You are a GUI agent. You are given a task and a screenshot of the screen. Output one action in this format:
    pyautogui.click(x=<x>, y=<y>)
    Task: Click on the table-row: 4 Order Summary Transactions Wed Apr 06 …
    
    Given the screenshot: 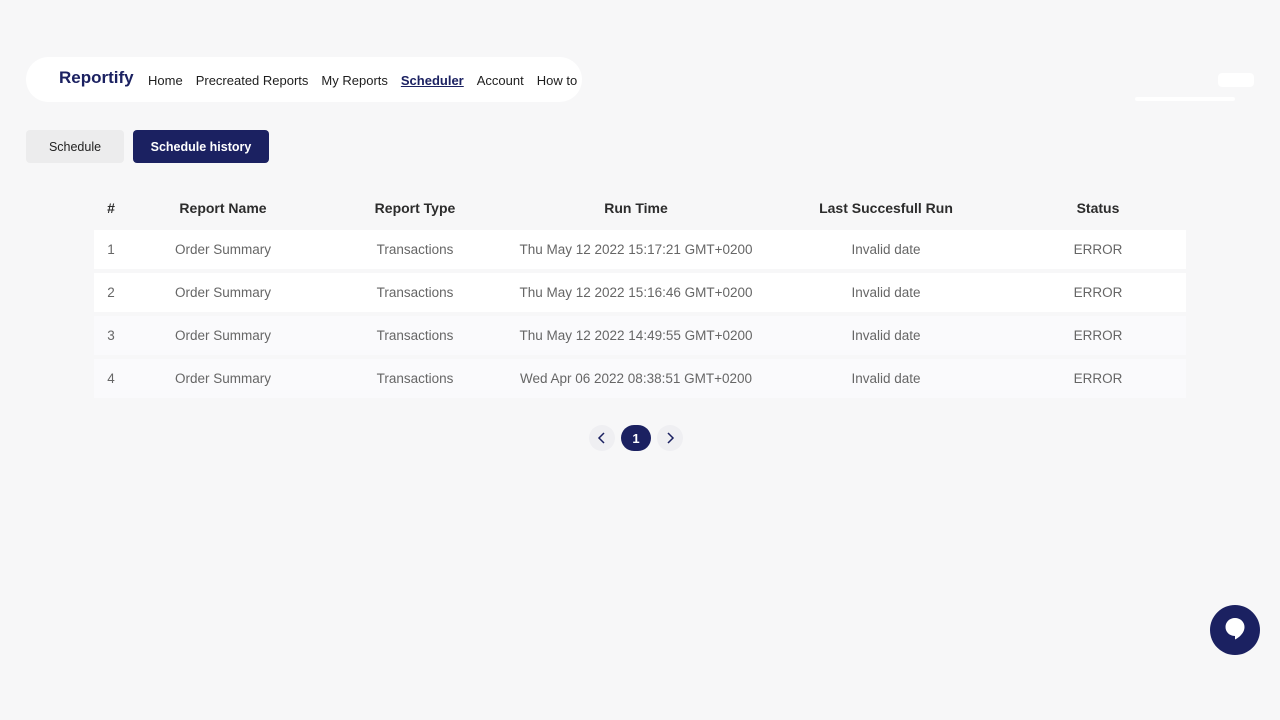 What is the action you would take?
    pyautogui.click(x=640, y=378)
    